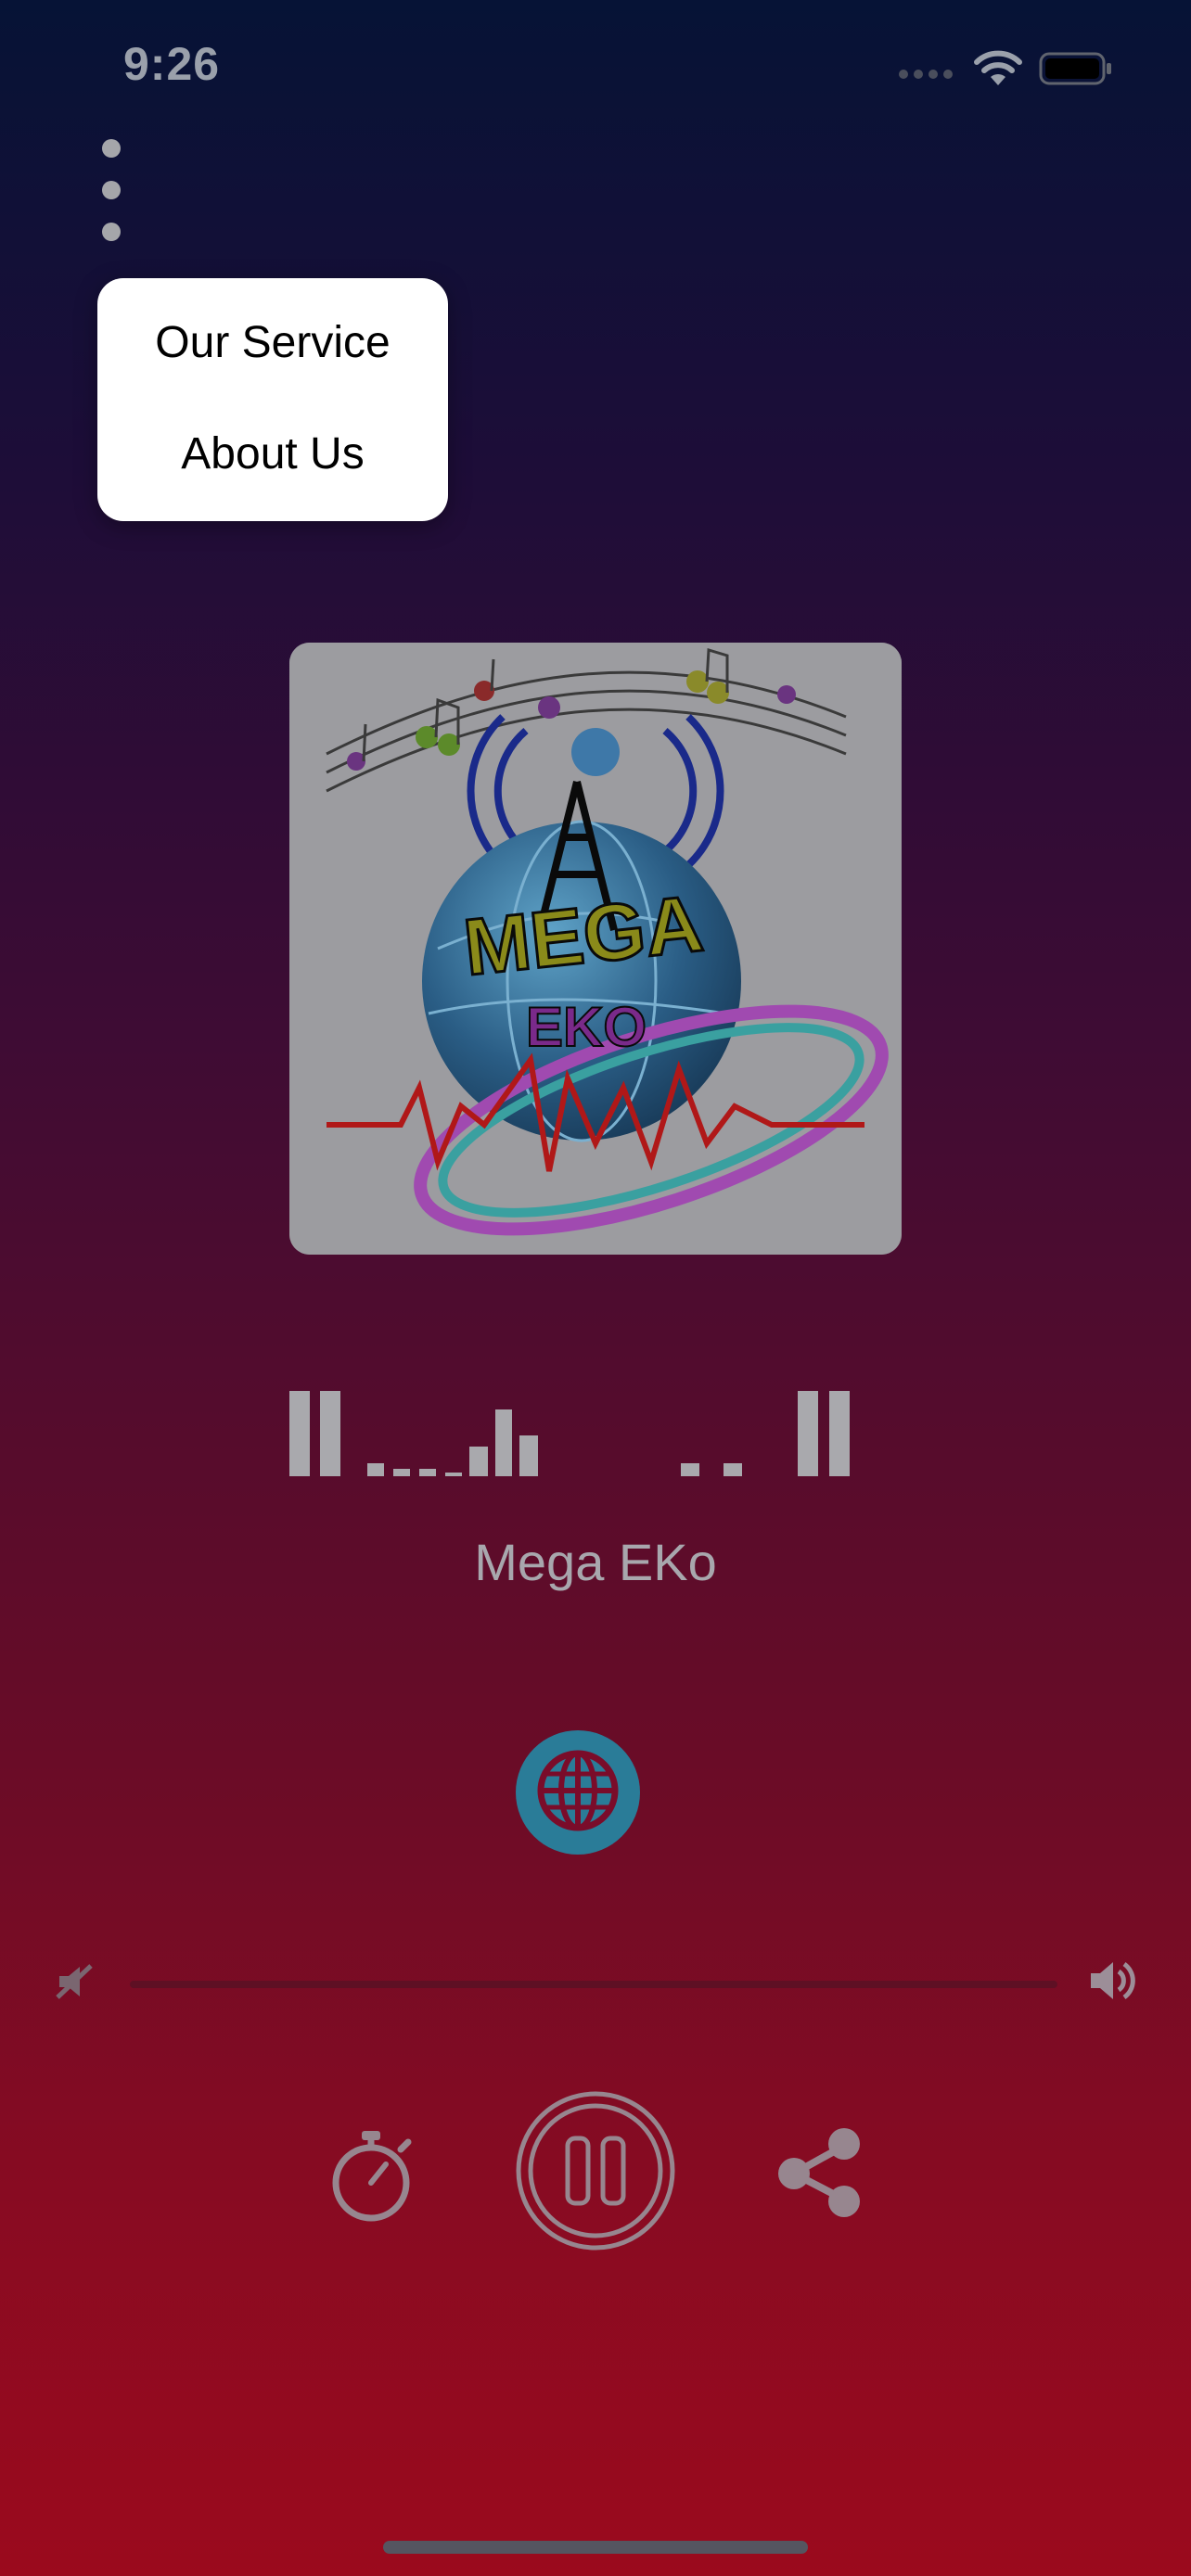 This screenshot has height=2576, width=1191. I want to click on station-artwork: MEGA EKO, so click(595, 949).